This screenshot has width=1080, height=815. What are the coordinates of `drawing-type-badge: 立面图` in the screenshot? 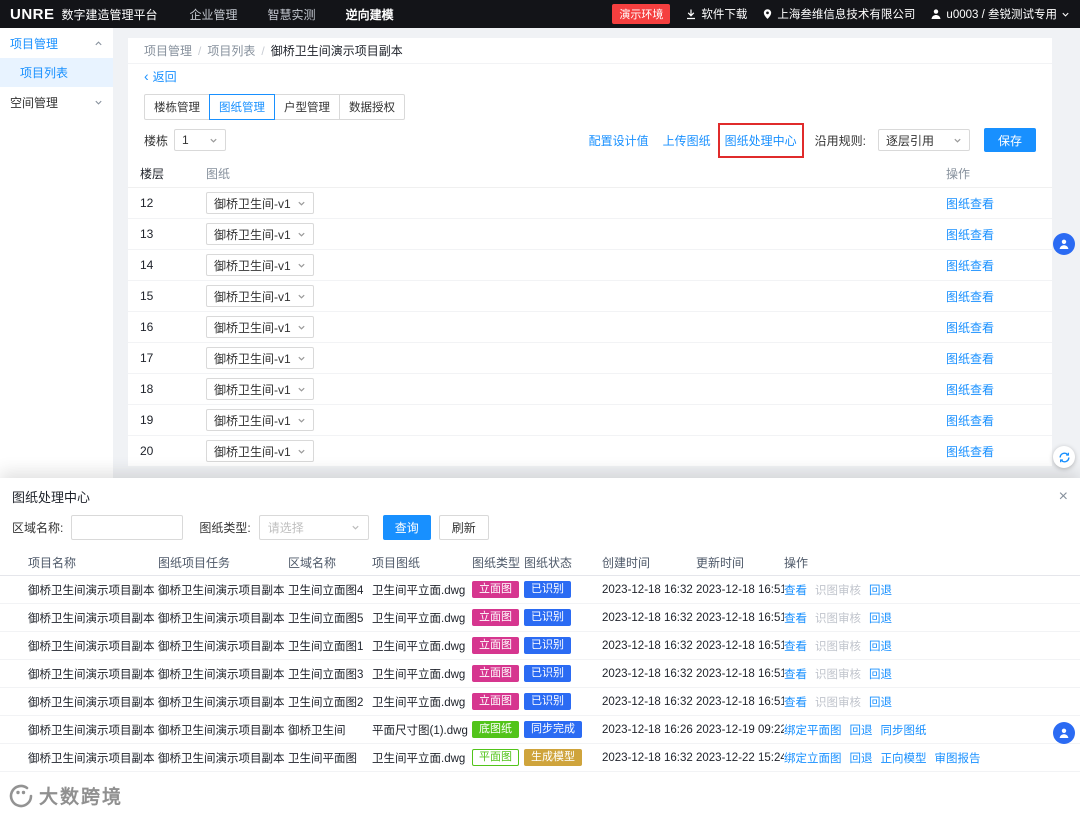 It's located at (495, 701).